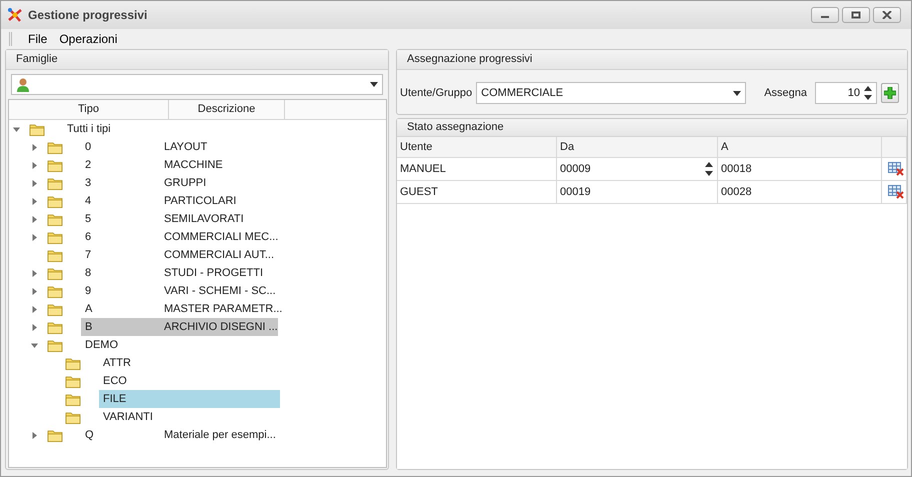 This screenshot has height=477, width=912. I want to click on tree-cell: A, so click(121, 309).